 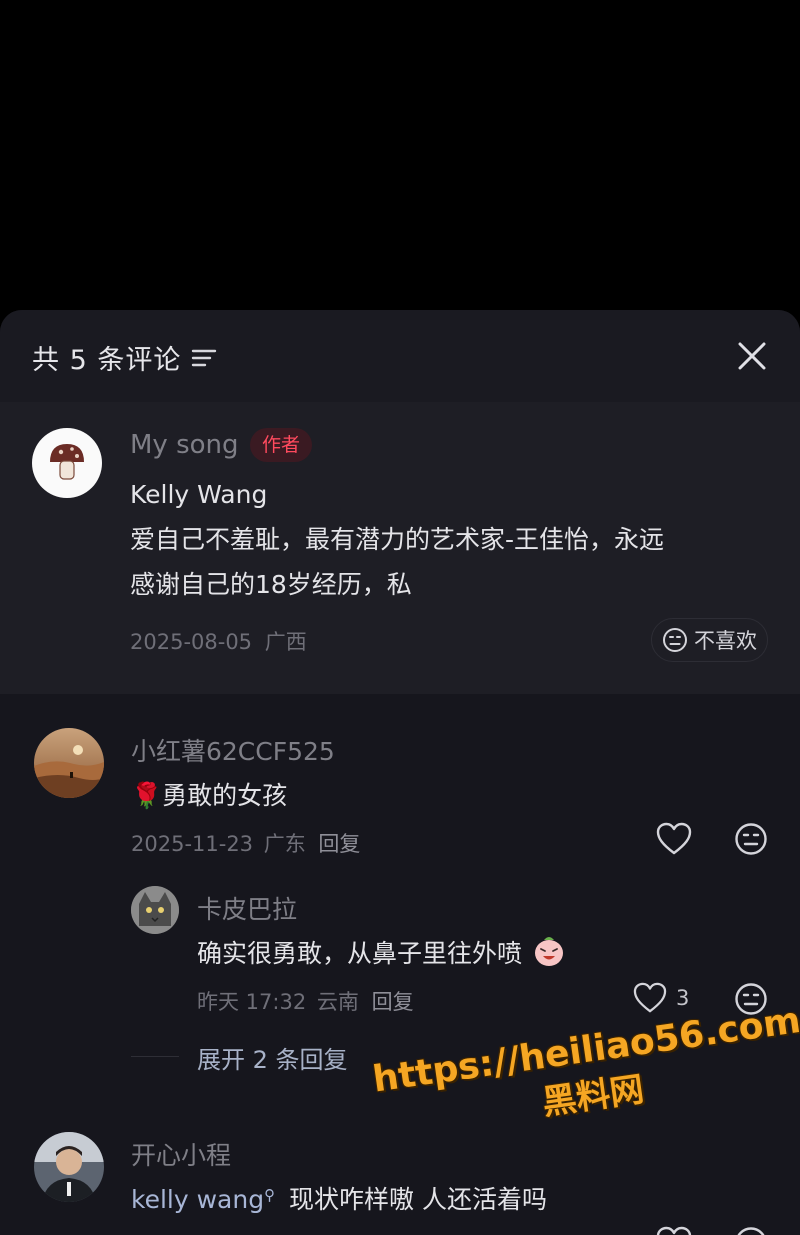 I want to click on comment-date: 2025-08-05, so click(x=191, y=642).